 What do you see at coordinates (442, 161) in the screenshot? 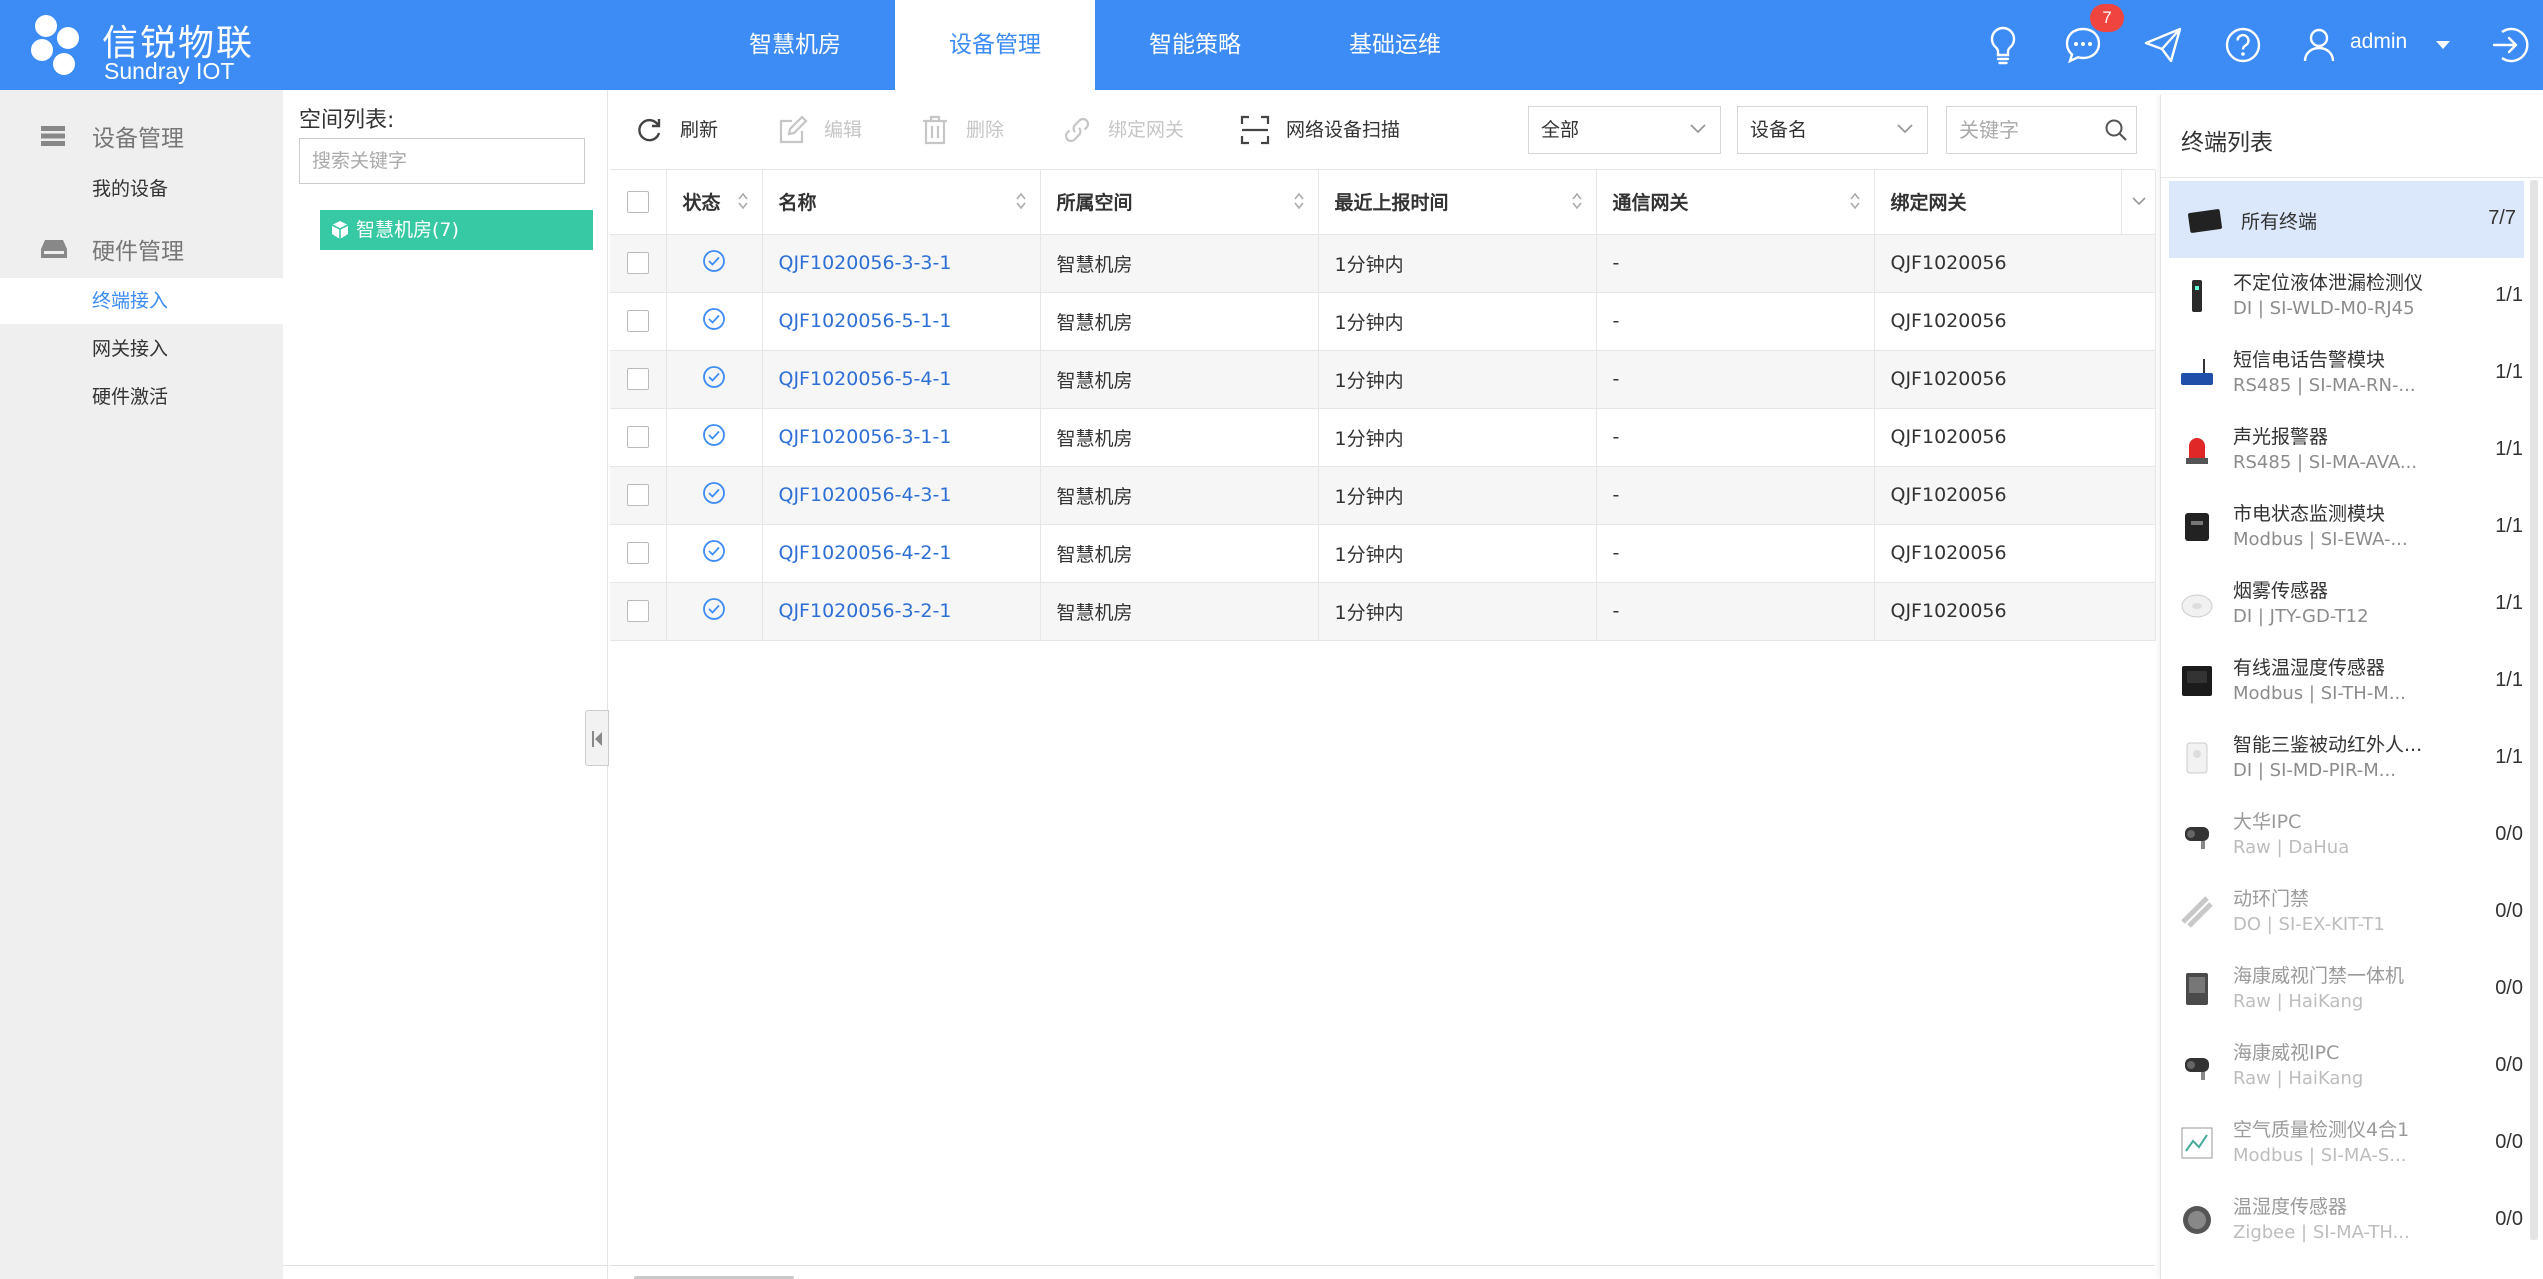
I see `space-search-input` at bounding box center [442, 161].